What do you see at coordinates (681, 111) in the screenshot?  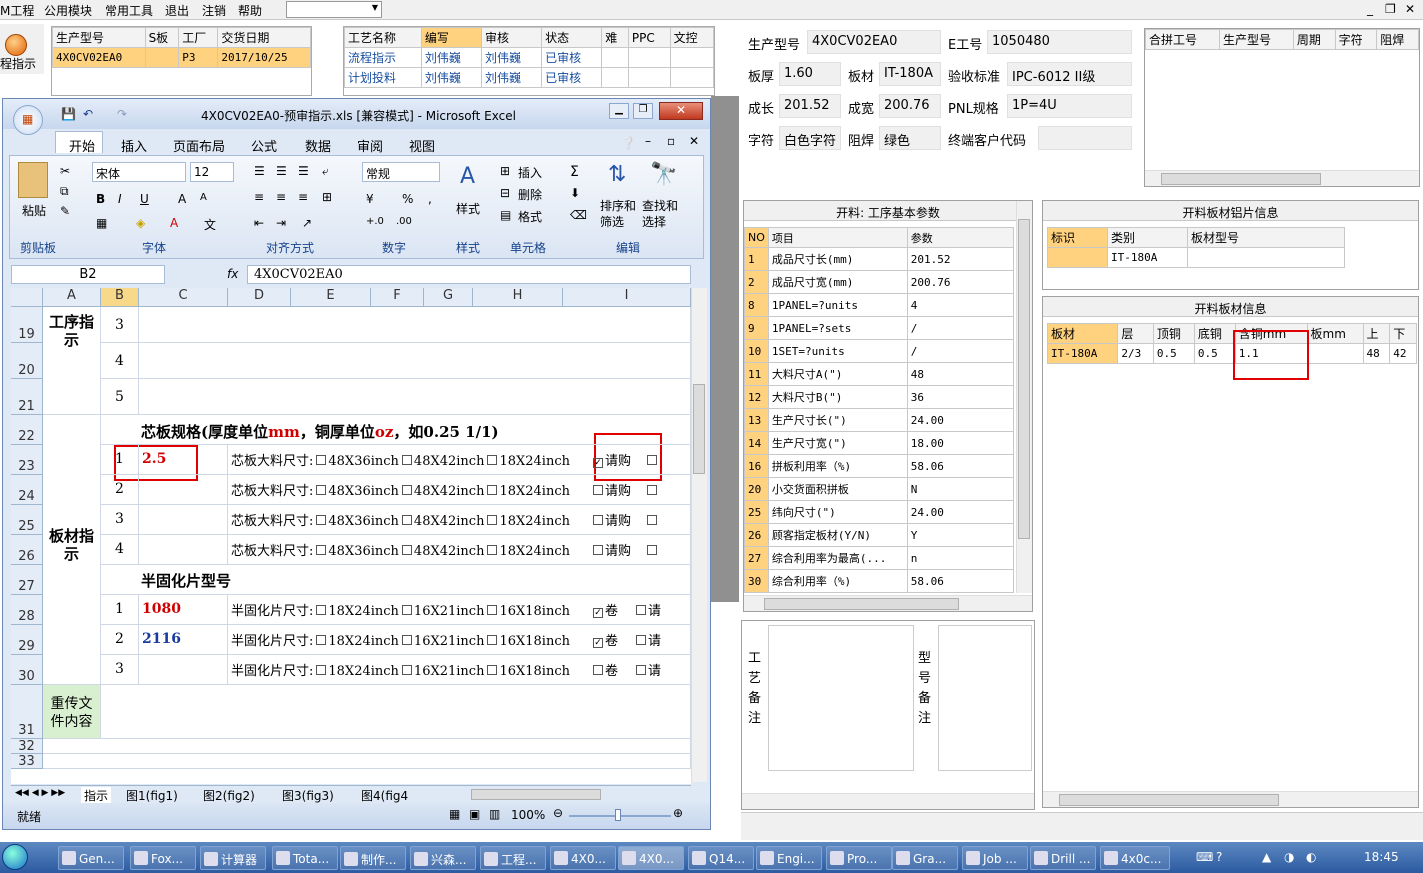 I see `excel-close-icon: ✕` at bounding box center [681, 111].